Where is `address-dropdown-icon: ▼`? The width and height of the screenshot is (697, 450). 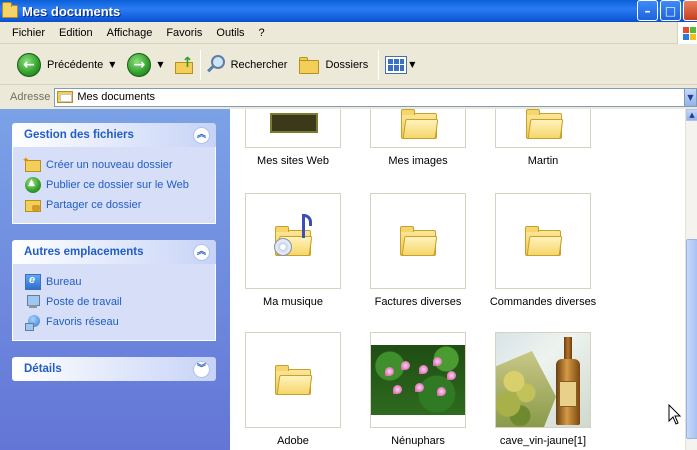 address-dropdown-icon: ▼ is located at coordinates (690, 97).